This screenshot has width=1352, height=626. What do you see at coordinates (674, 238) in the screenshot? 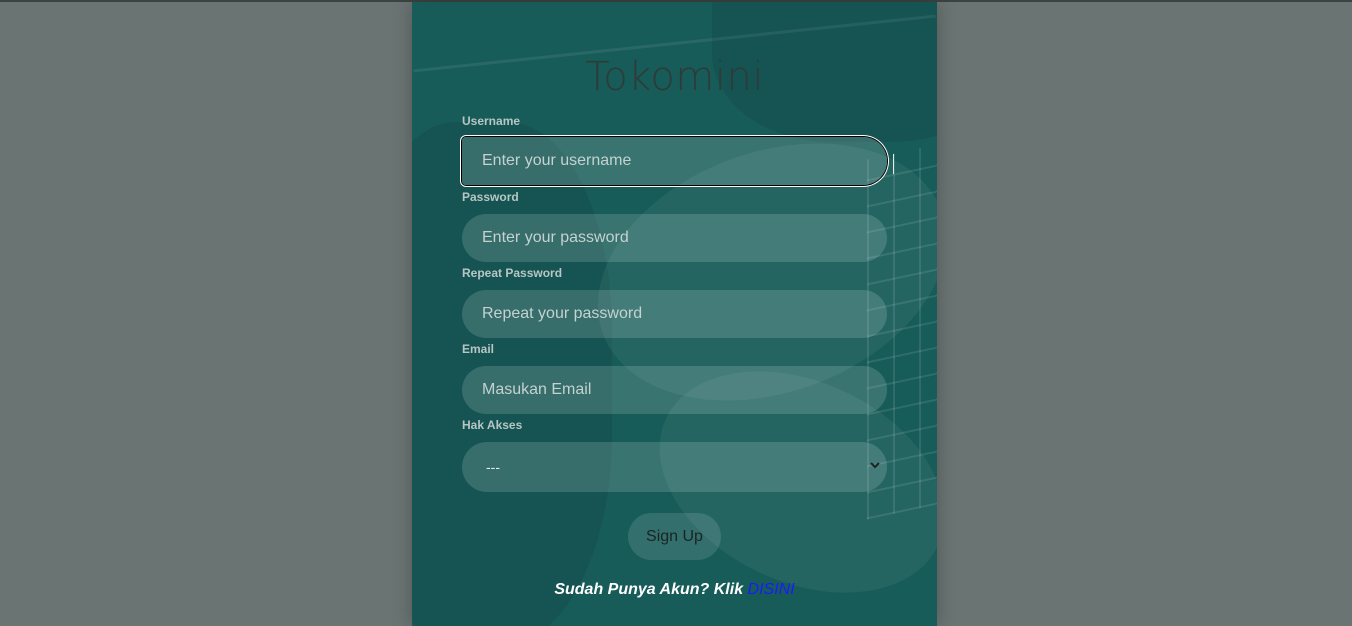
I see `password-input` at bounding box center [674, 238].